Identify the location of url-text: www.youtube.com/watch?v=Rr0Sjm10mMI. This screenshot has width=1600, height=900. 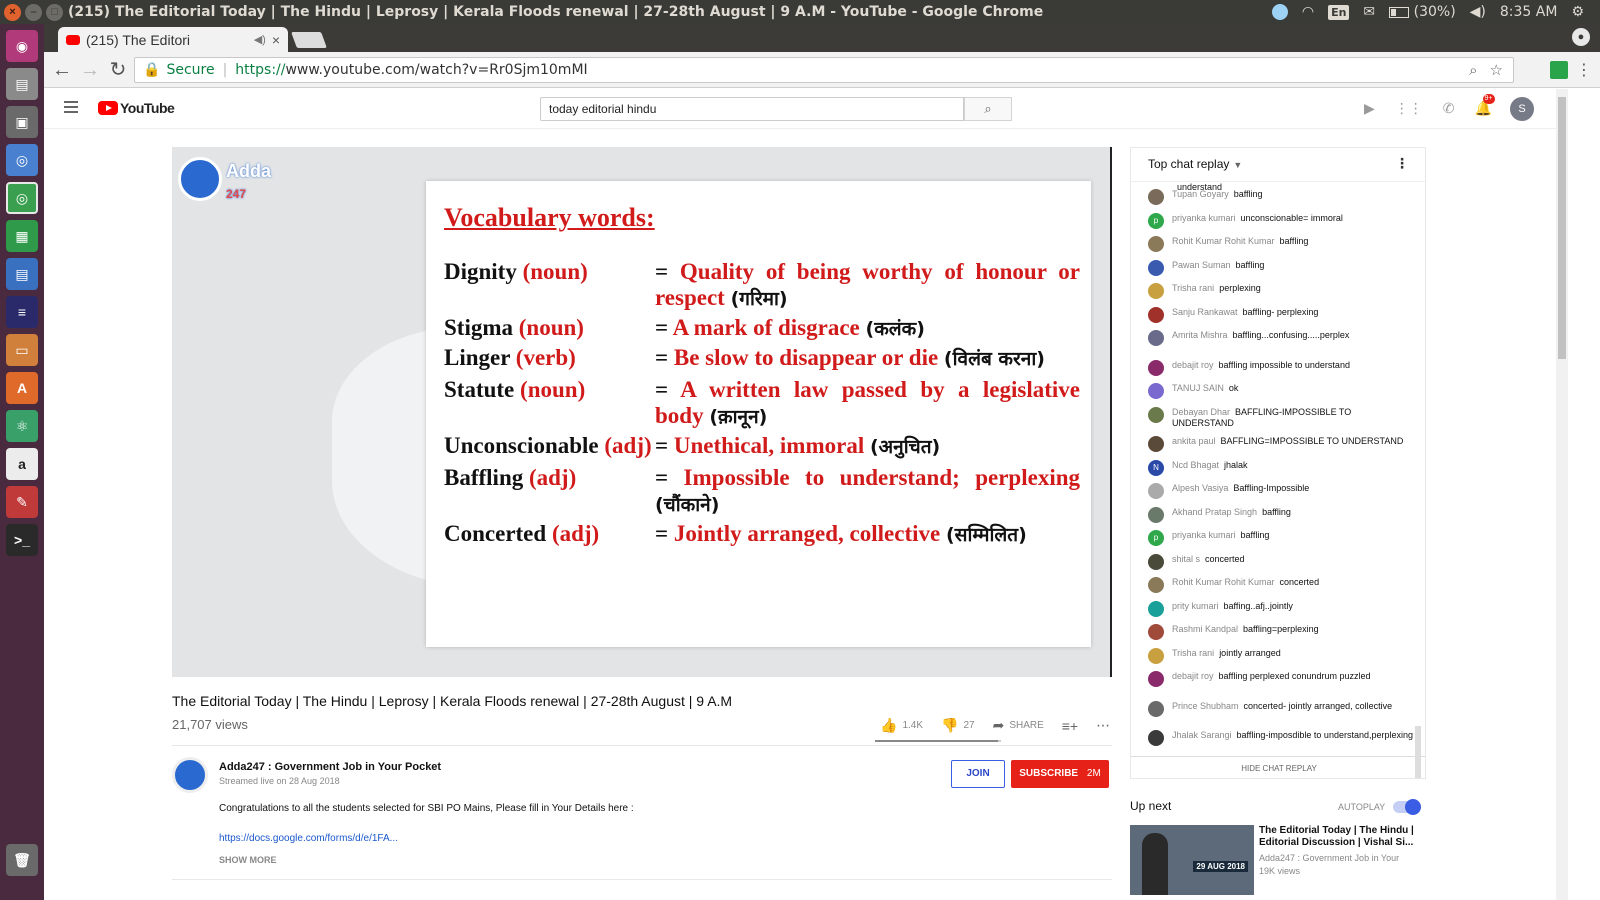
(436, 70).